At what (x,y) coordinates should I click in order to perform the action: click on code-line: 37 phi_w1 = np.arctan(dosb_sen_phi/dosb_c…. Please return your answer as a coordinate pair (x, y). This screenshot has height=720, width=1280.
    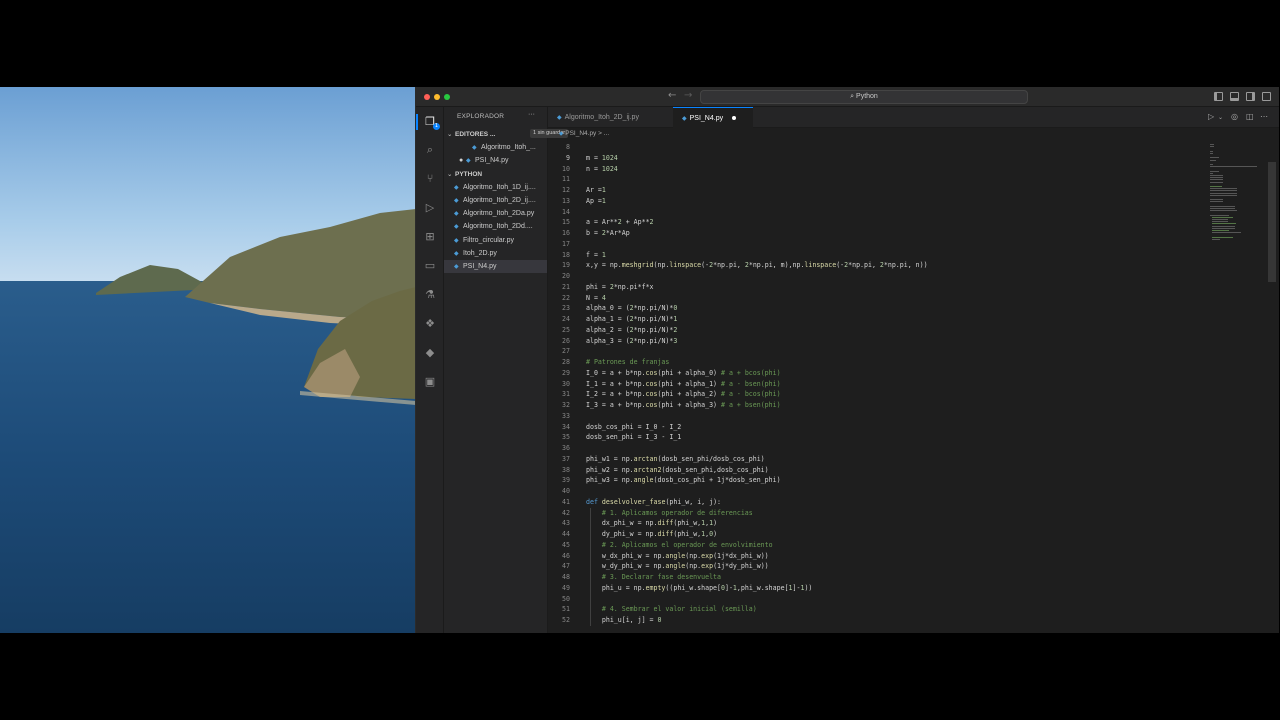
    Looking at the image, I should click on (873, 459).